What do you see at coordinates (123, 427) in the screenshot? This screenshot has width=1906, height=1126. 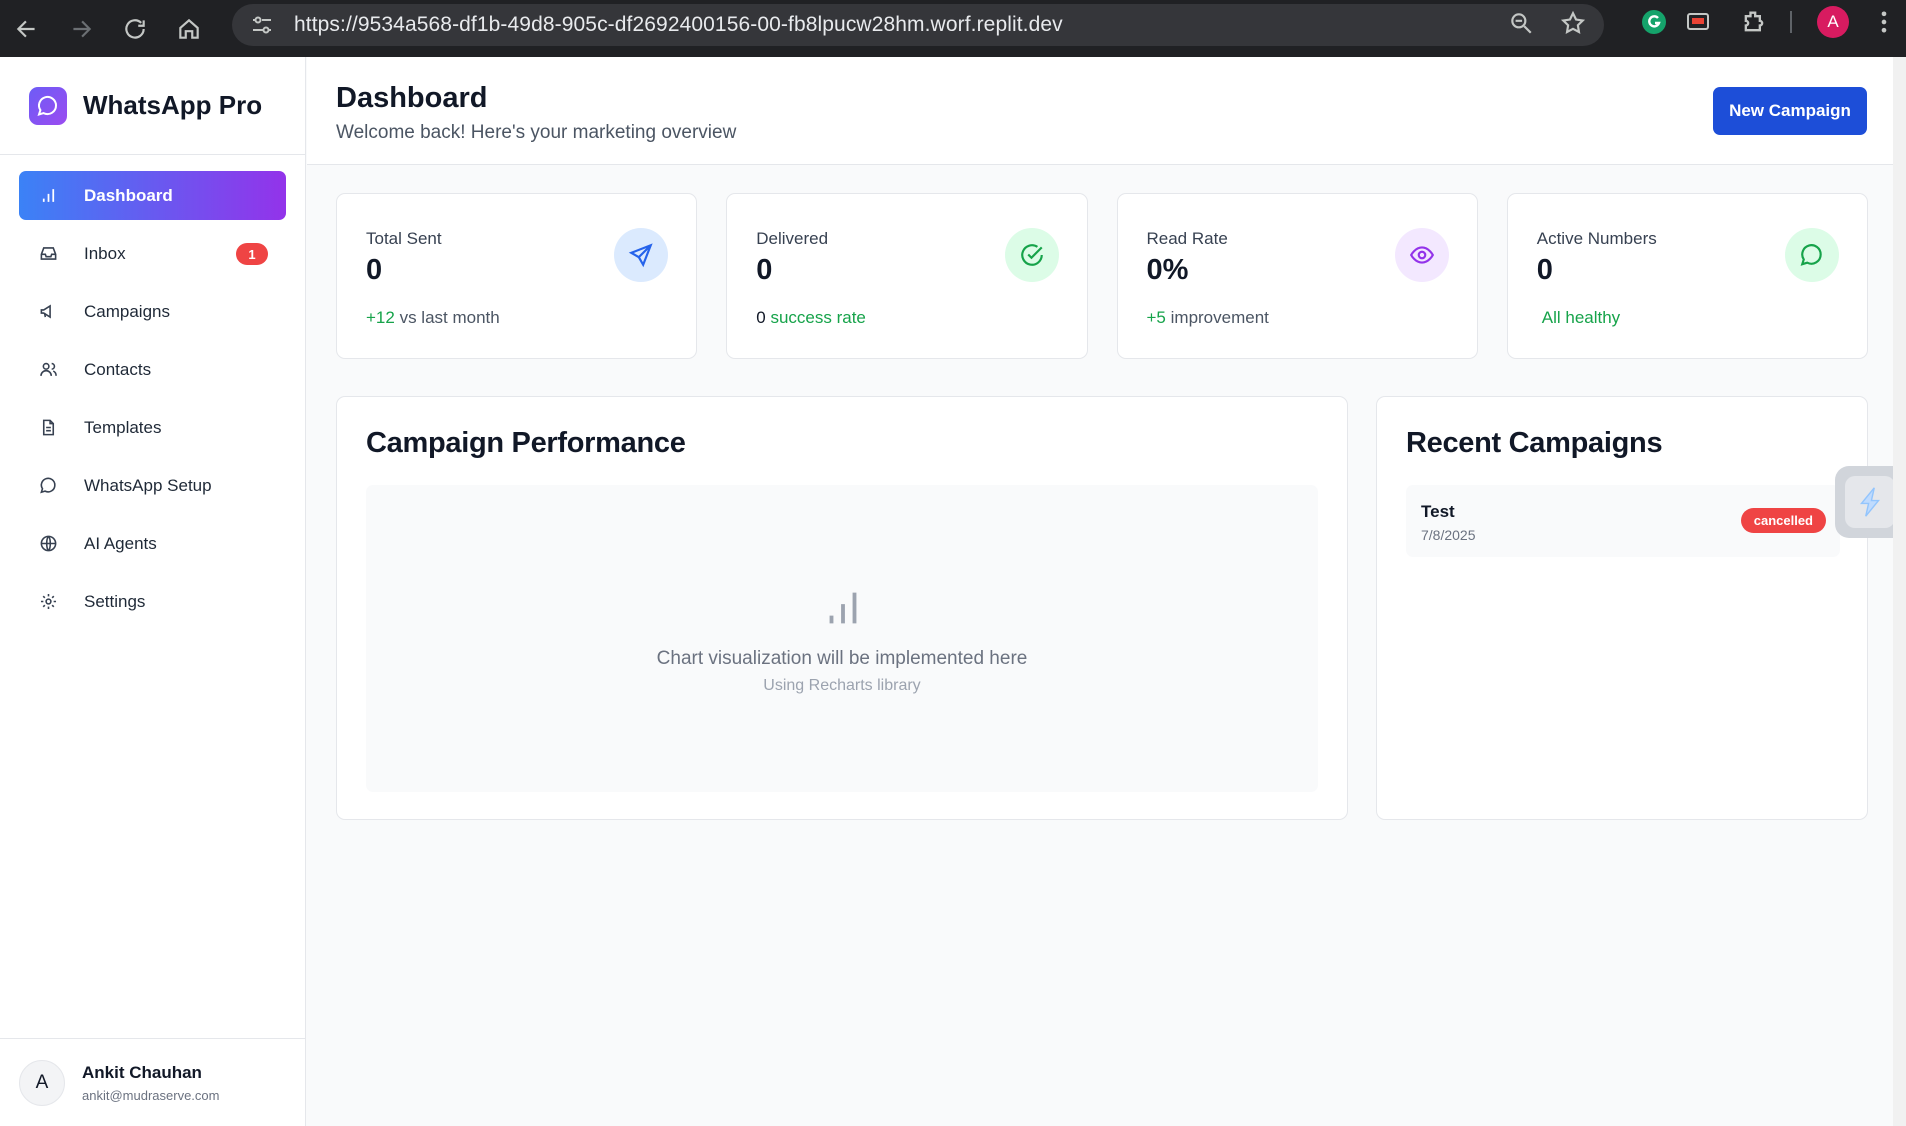 I see `sidebar-item-label: Templates` at bounding box center [123, 427].